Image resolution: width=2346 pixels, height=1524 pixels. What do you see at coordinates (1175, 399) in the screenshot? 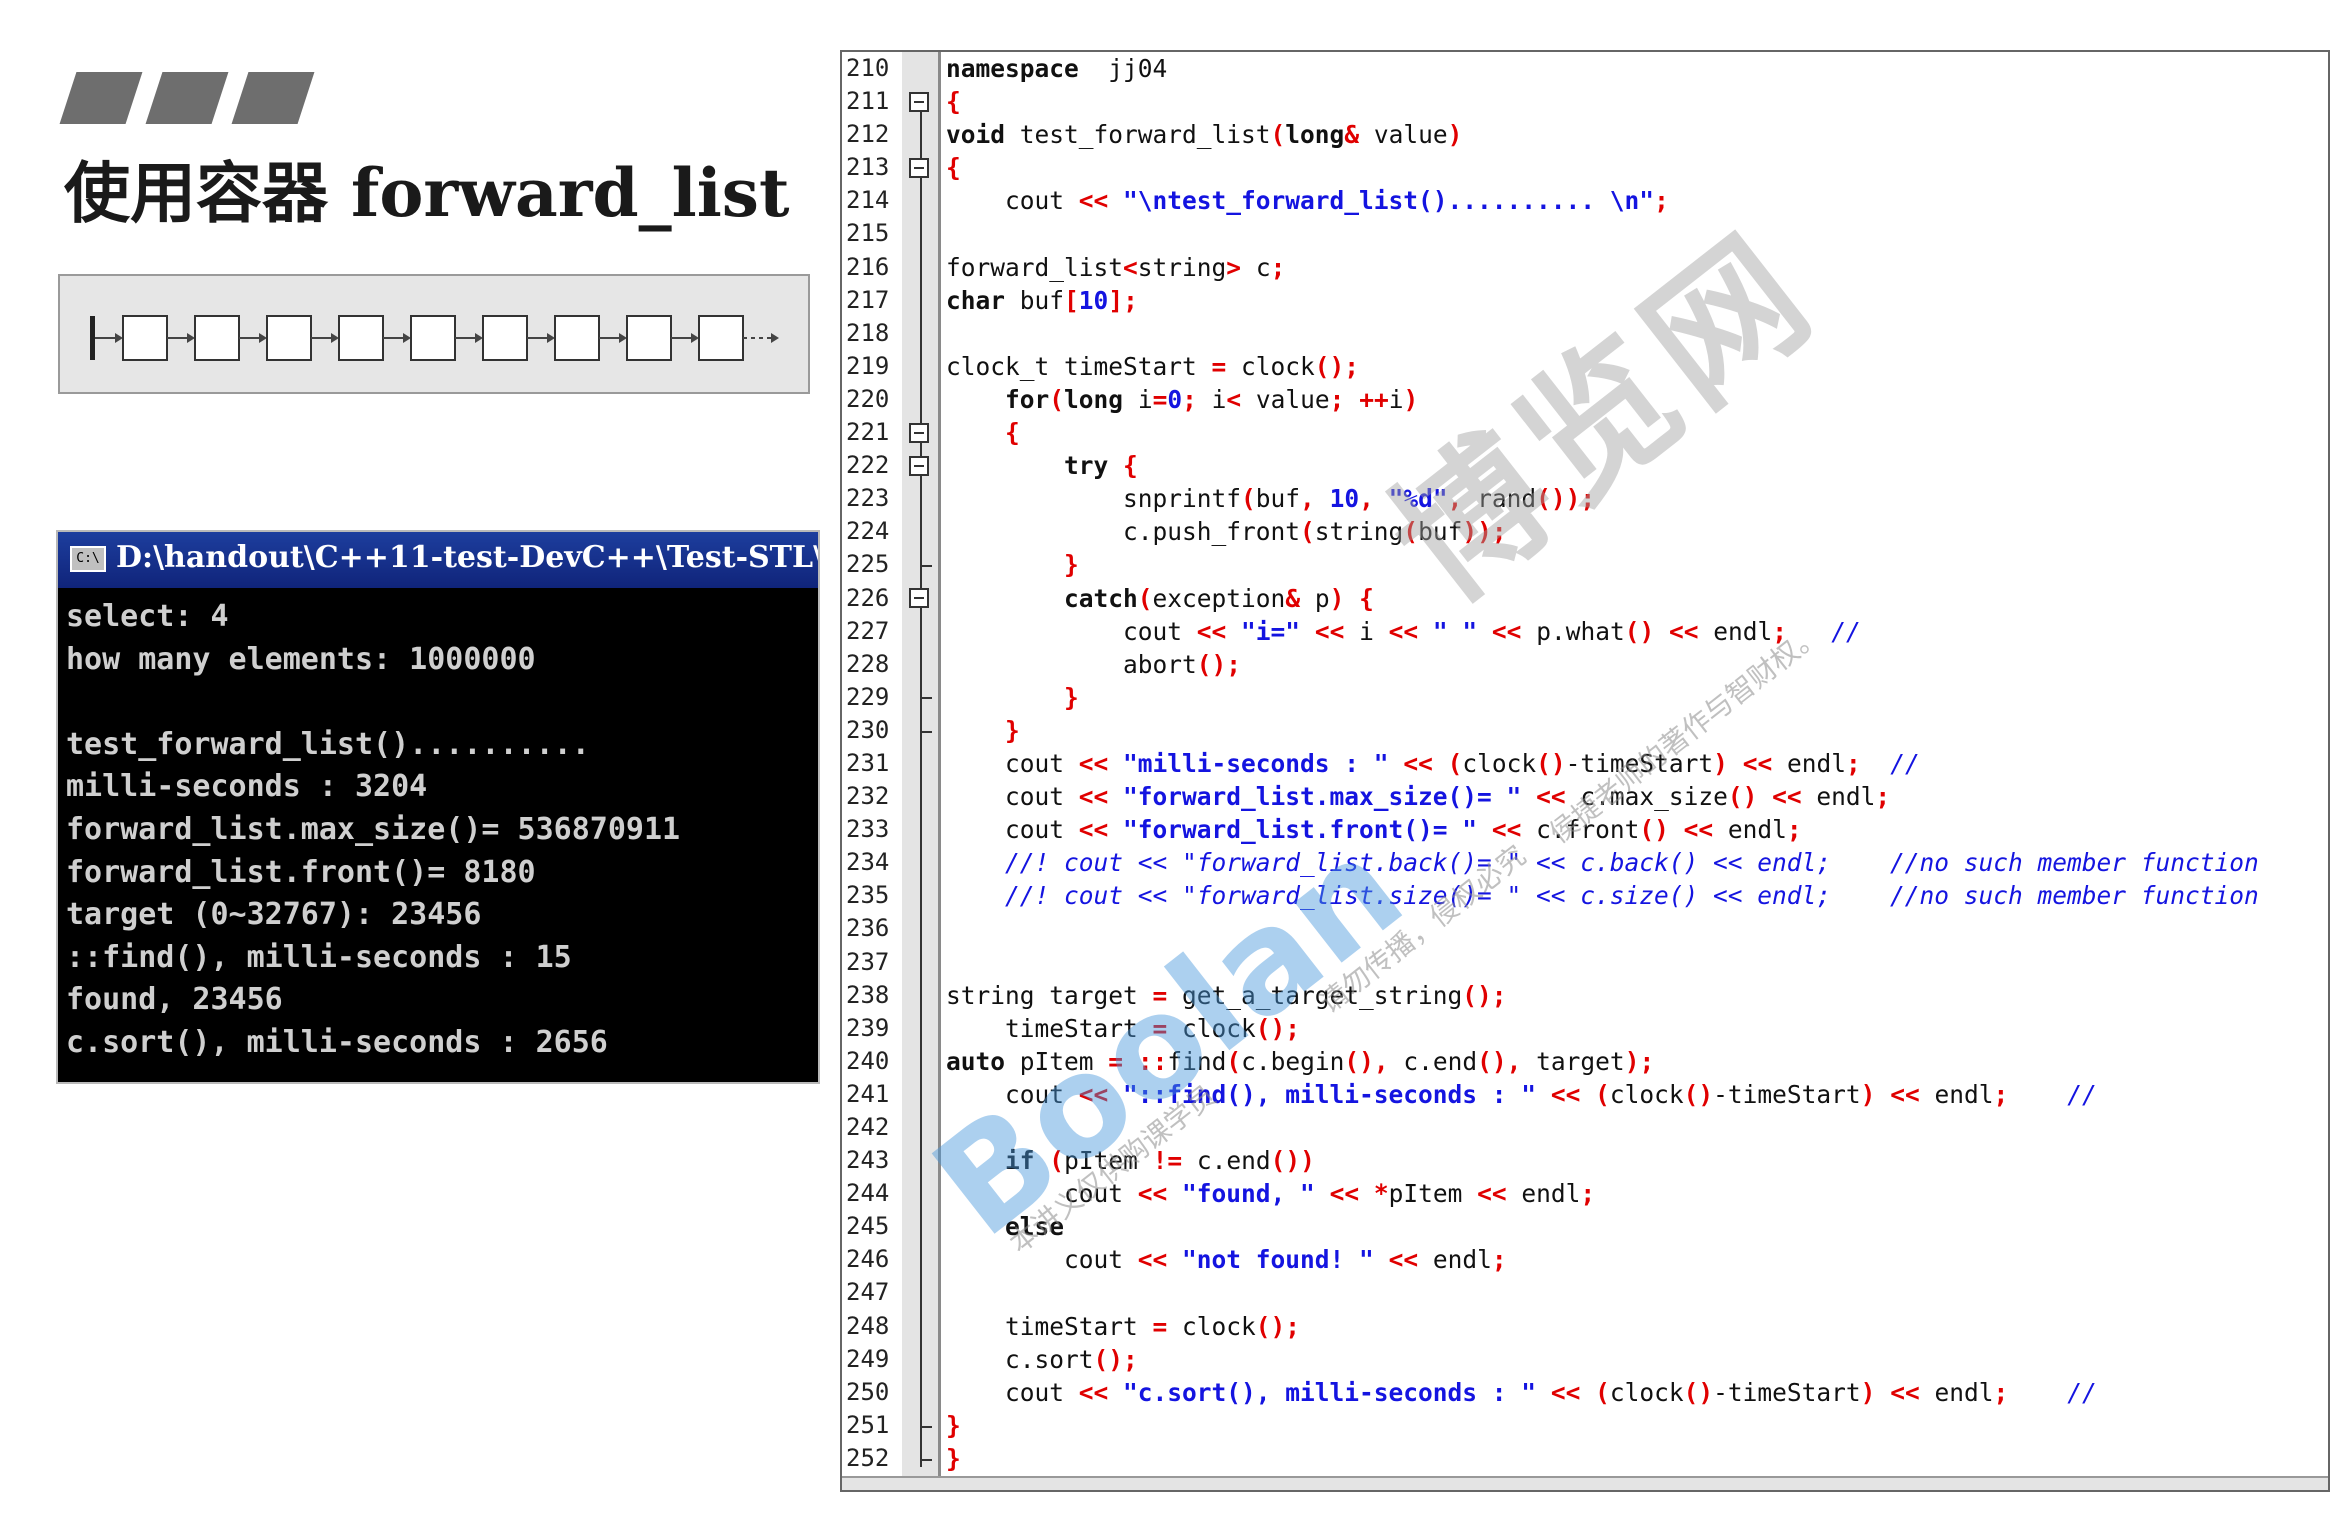
I see `code-token: 0` at bounding box center [1175, 399].